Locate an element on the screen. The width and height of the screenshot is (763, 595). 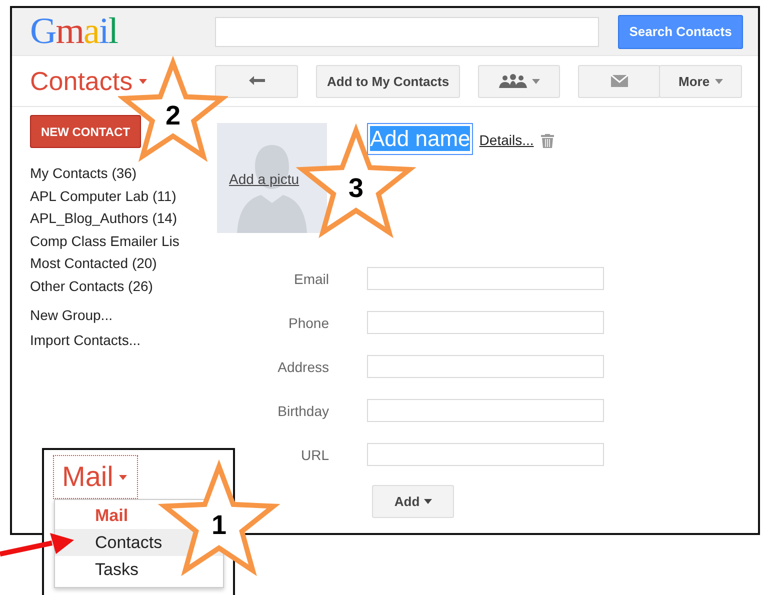
back-arrow-icon is located at coordinates (256, 81).